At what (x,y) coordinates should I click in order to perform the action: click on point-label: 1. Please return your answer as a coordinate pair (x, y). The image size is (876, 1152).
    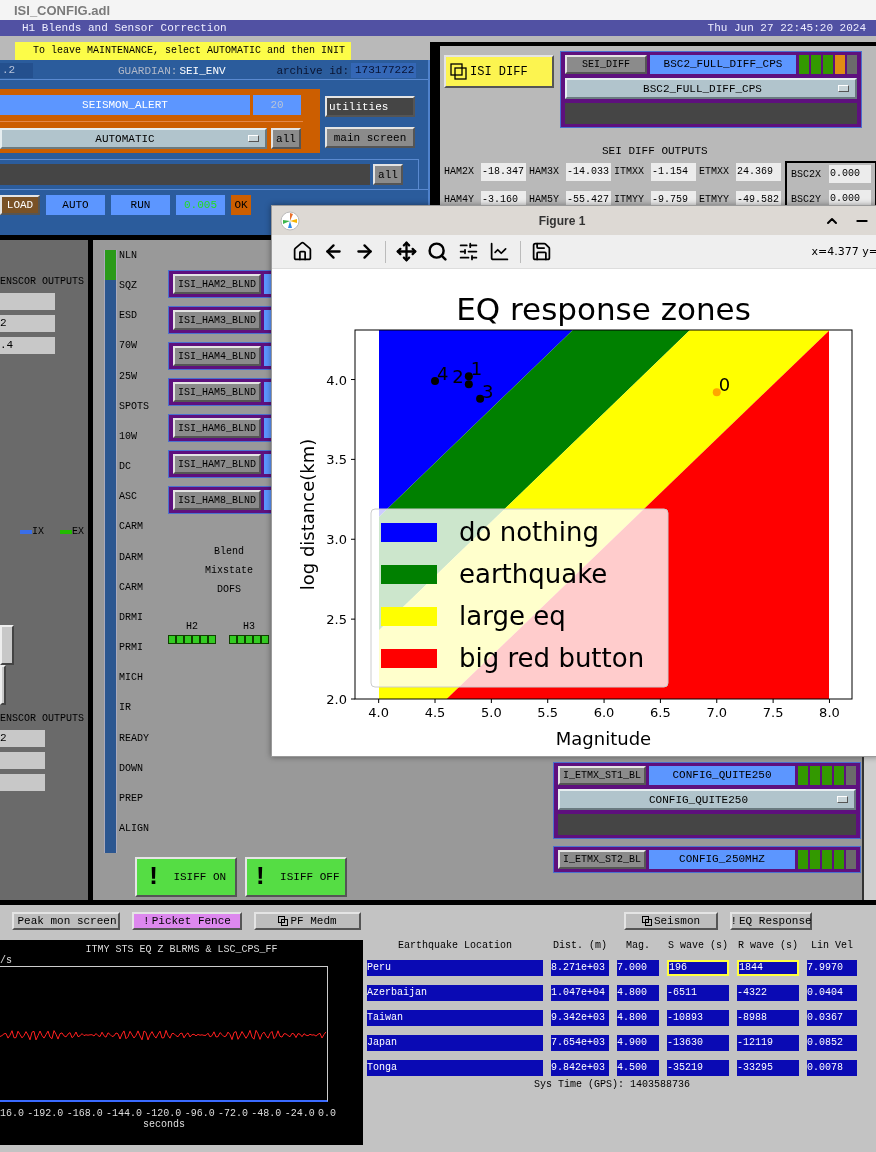
    Looking at the image, I should click on (476, 369).